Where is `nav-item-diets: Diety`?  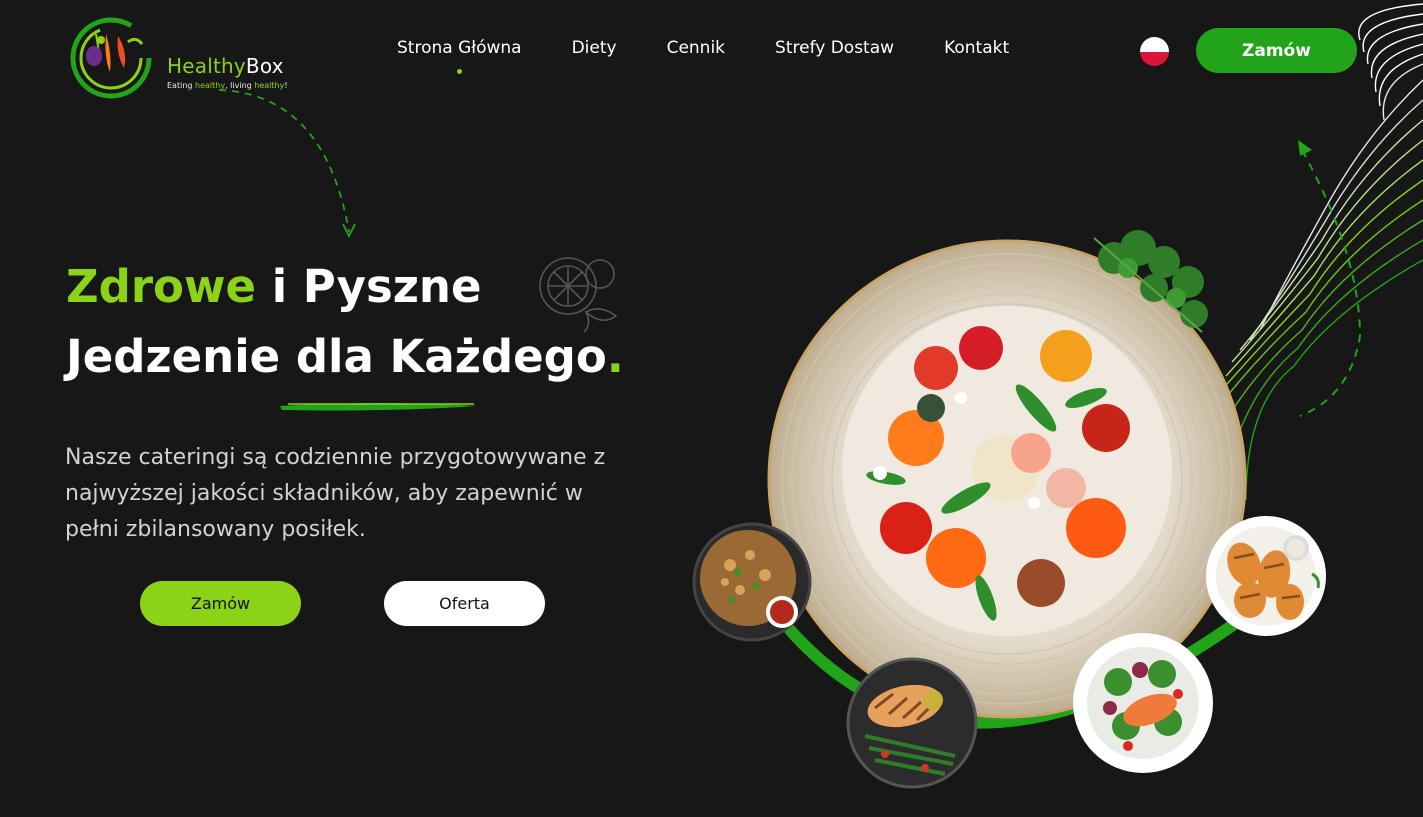 nav-item-diets: Diety is located at coordinates (594, 48).